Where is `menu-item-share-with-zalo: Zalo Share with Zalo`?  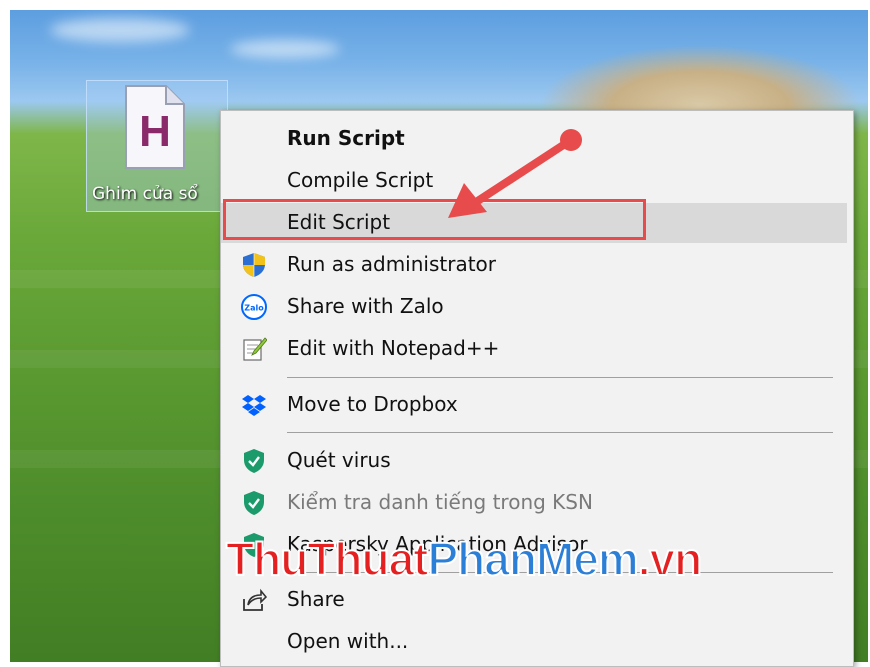 menu-item-share-with-zalo: Zalo Share with Zalo is located at coordinates (534, 307).